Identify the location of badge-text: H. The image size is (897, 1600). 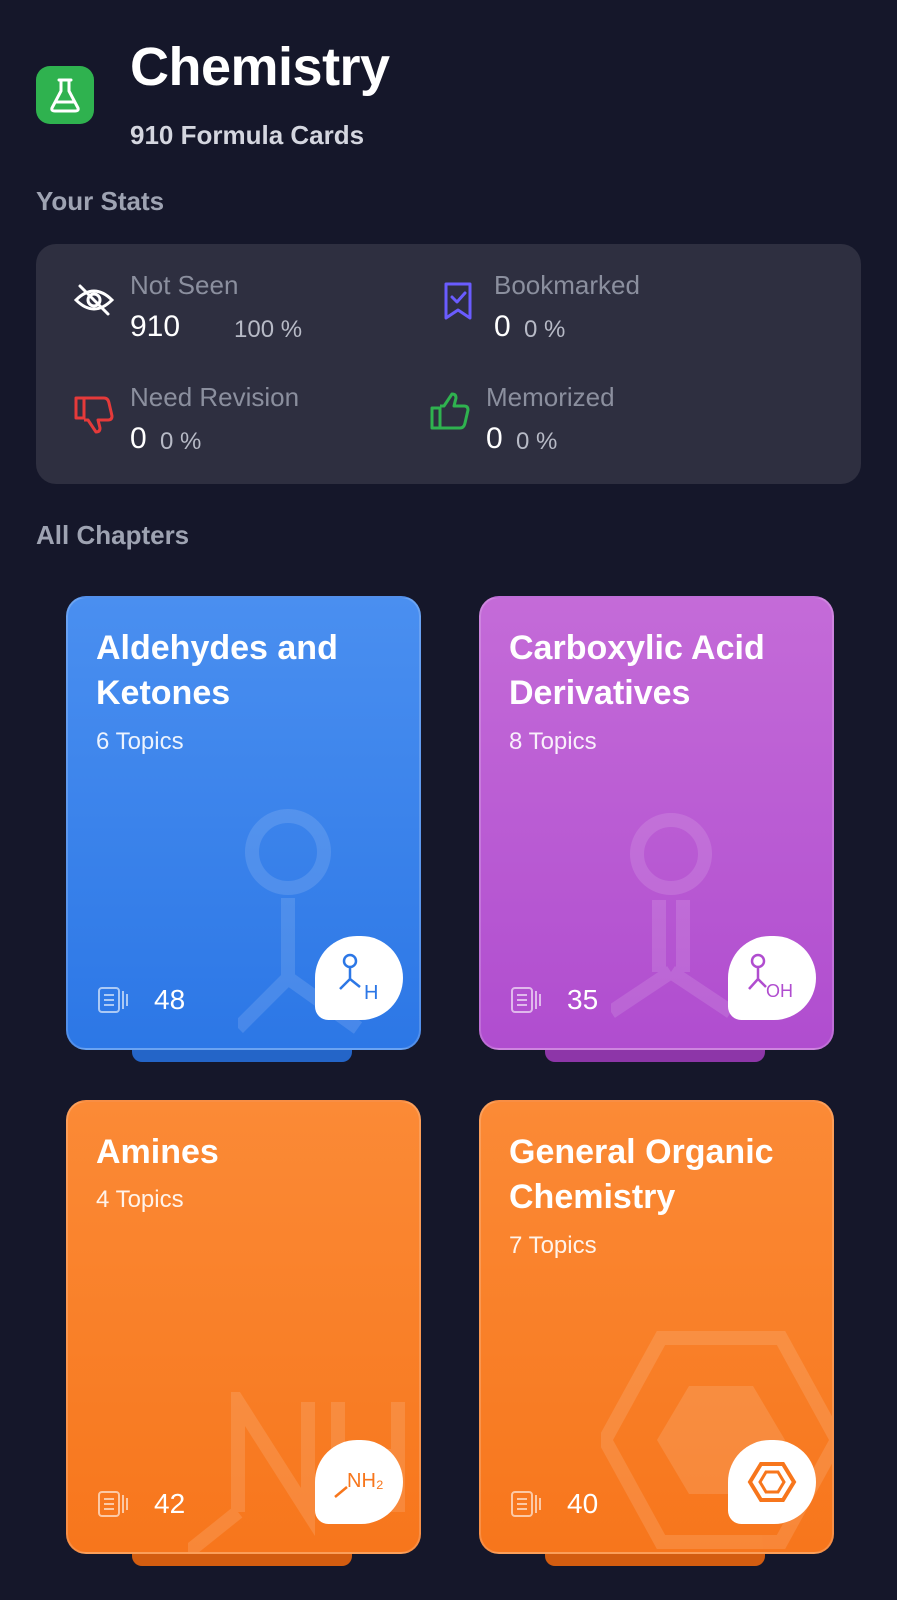
(371, 992).